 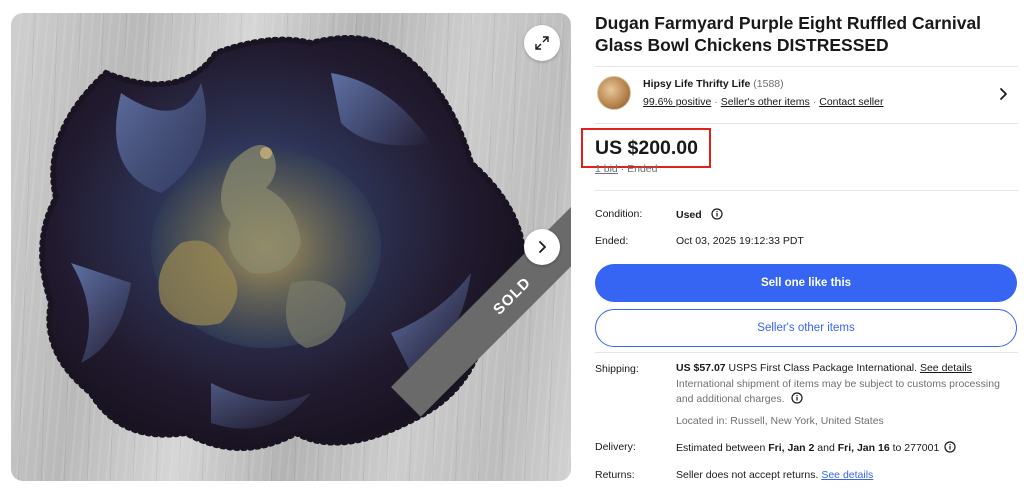 What do you see at coordinates (615, 447) in the screenshot?
I see `delivery-label: Delivery:` at bounding box center [615, 447].